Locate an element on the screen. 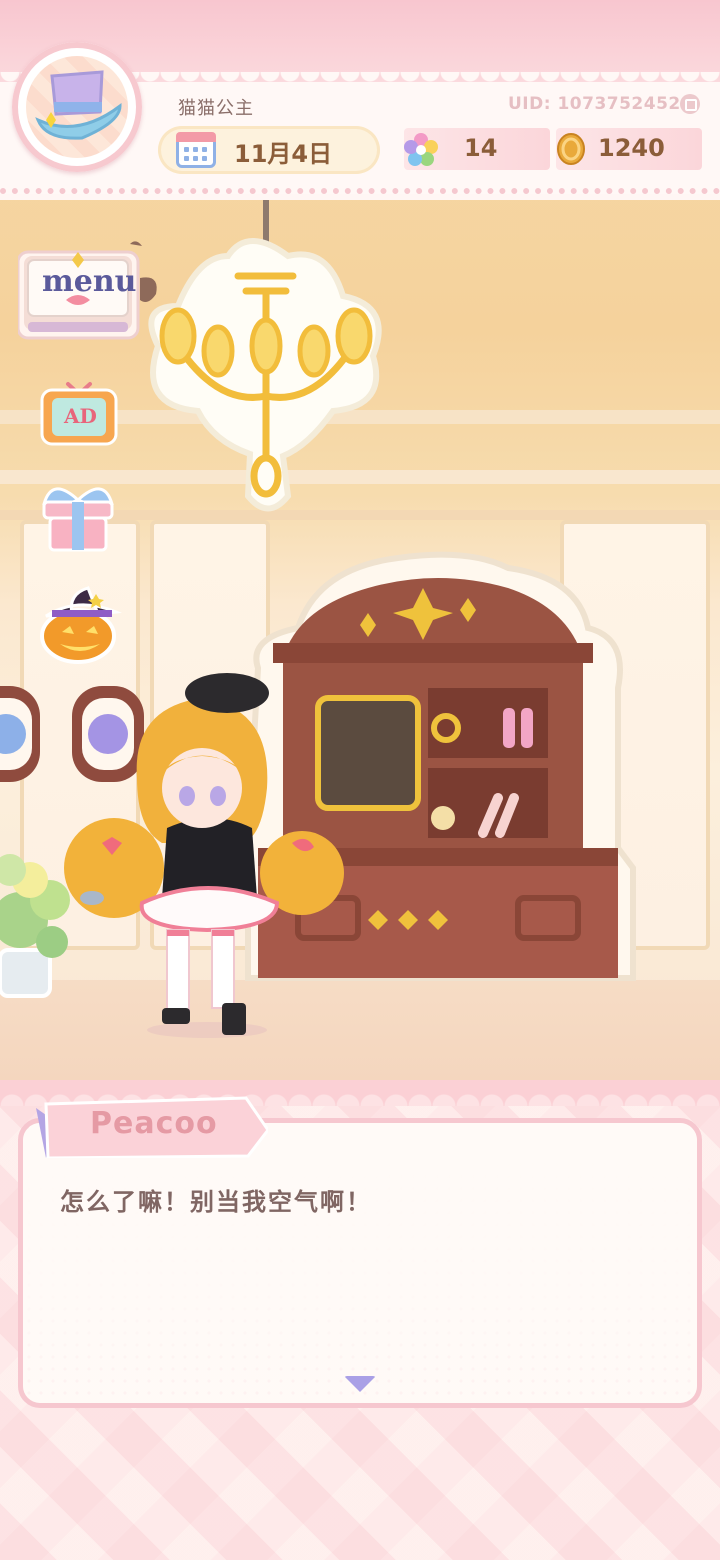 This screenshot has height=1560, width=720. ad-label: AD is located at coordinates (80, 416).